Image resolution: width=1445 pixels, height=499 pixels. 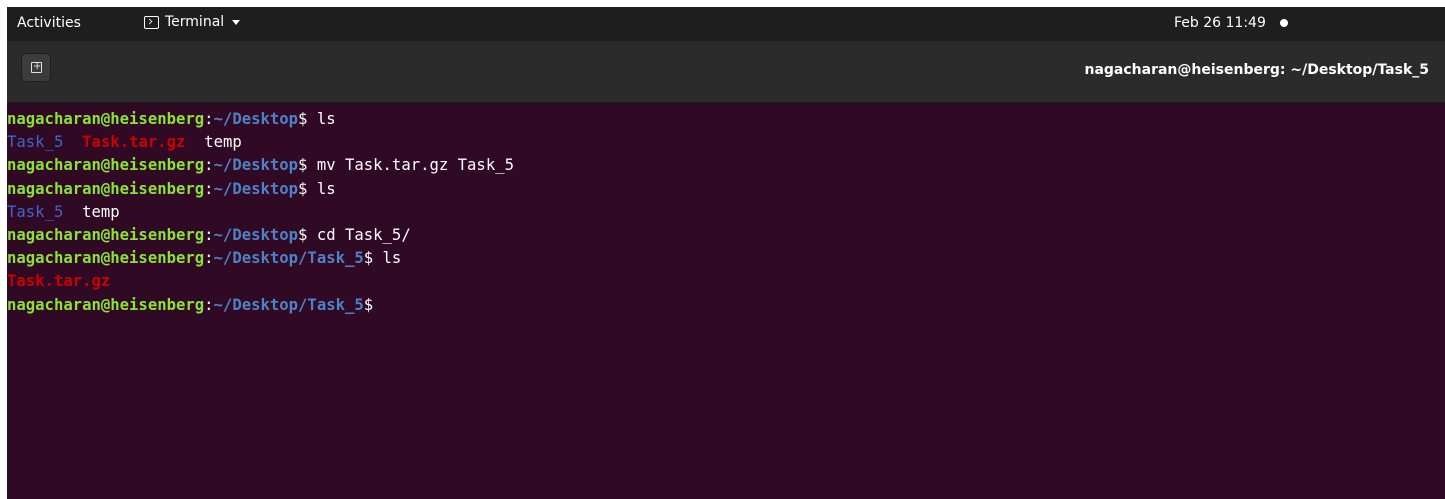 I want to click on new-tab-button: +, so click(x=36, y=67).